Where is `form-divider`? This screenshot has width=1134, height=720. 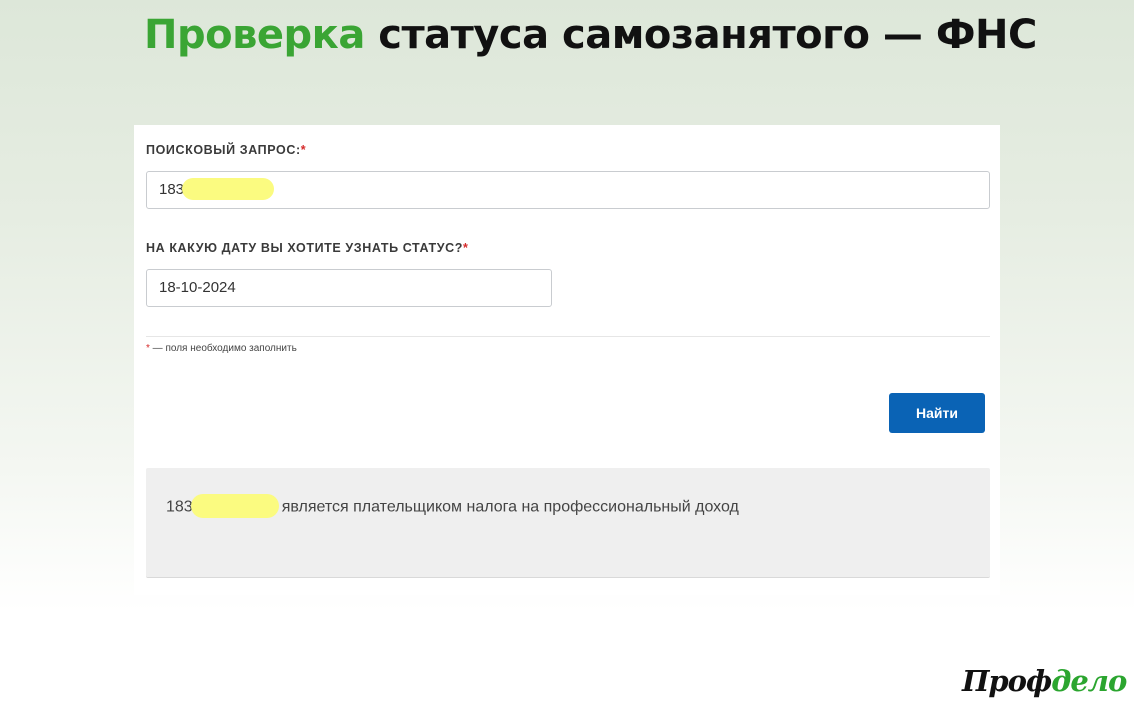
form-divider is located at coordinates (568, 336).